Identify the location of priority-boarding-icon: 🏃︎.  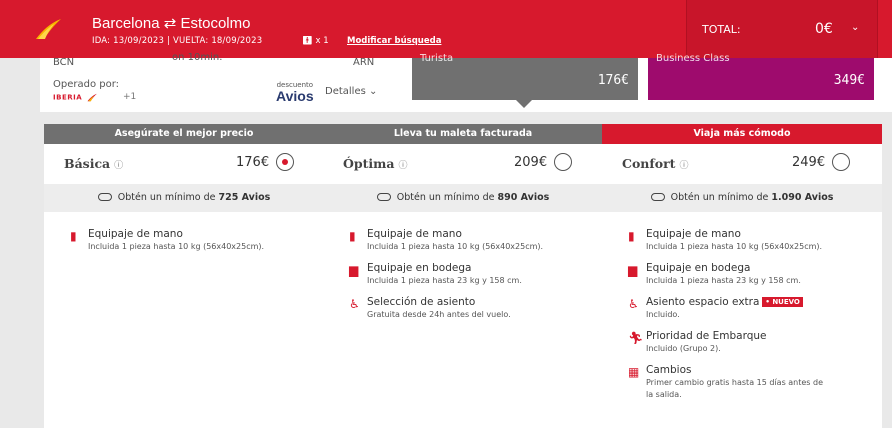
(636, 338).